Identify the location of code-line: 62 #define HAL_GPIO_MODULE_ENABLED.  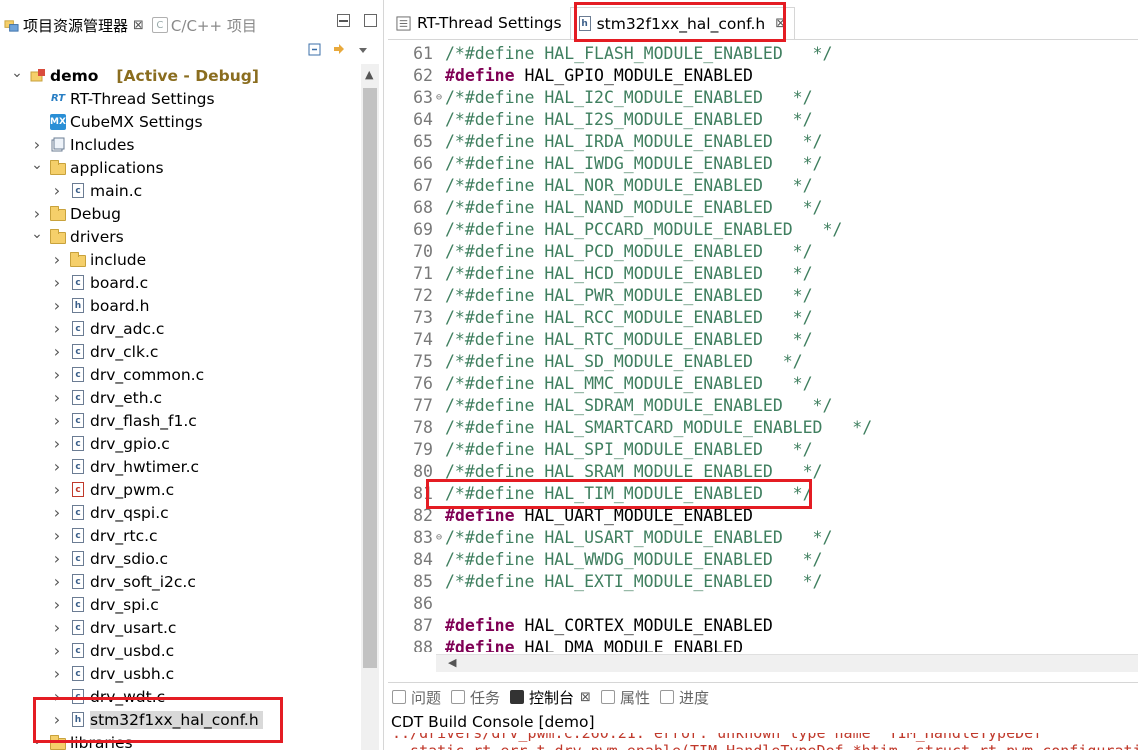
(570, 75).